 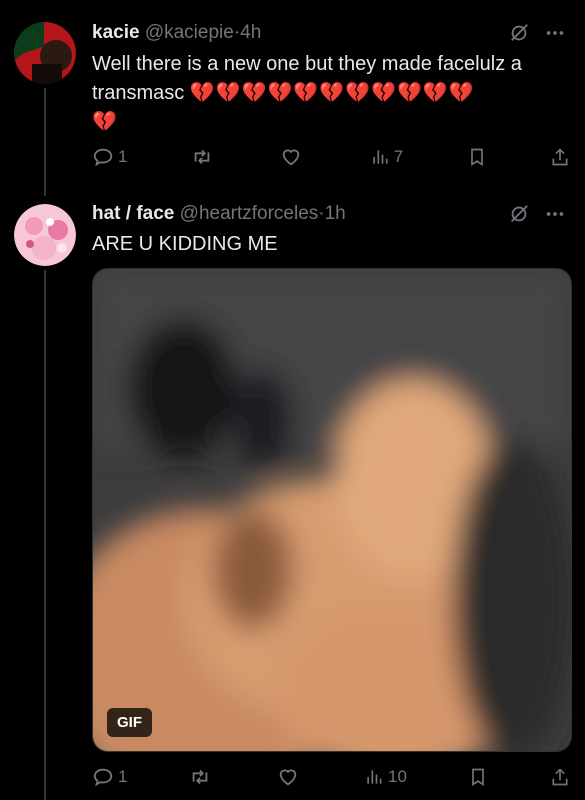 I want to click on views-count: 7, so click(x=398, y=156).